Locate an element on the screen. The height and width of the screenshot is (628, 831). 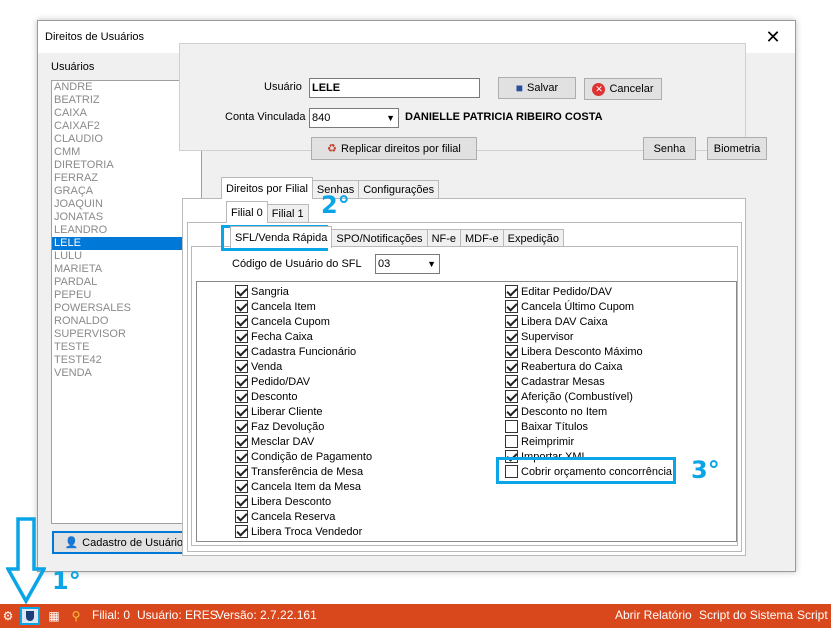
right-checkbox-item: Cadastra Funcionário is located at coordinates (303, 351).